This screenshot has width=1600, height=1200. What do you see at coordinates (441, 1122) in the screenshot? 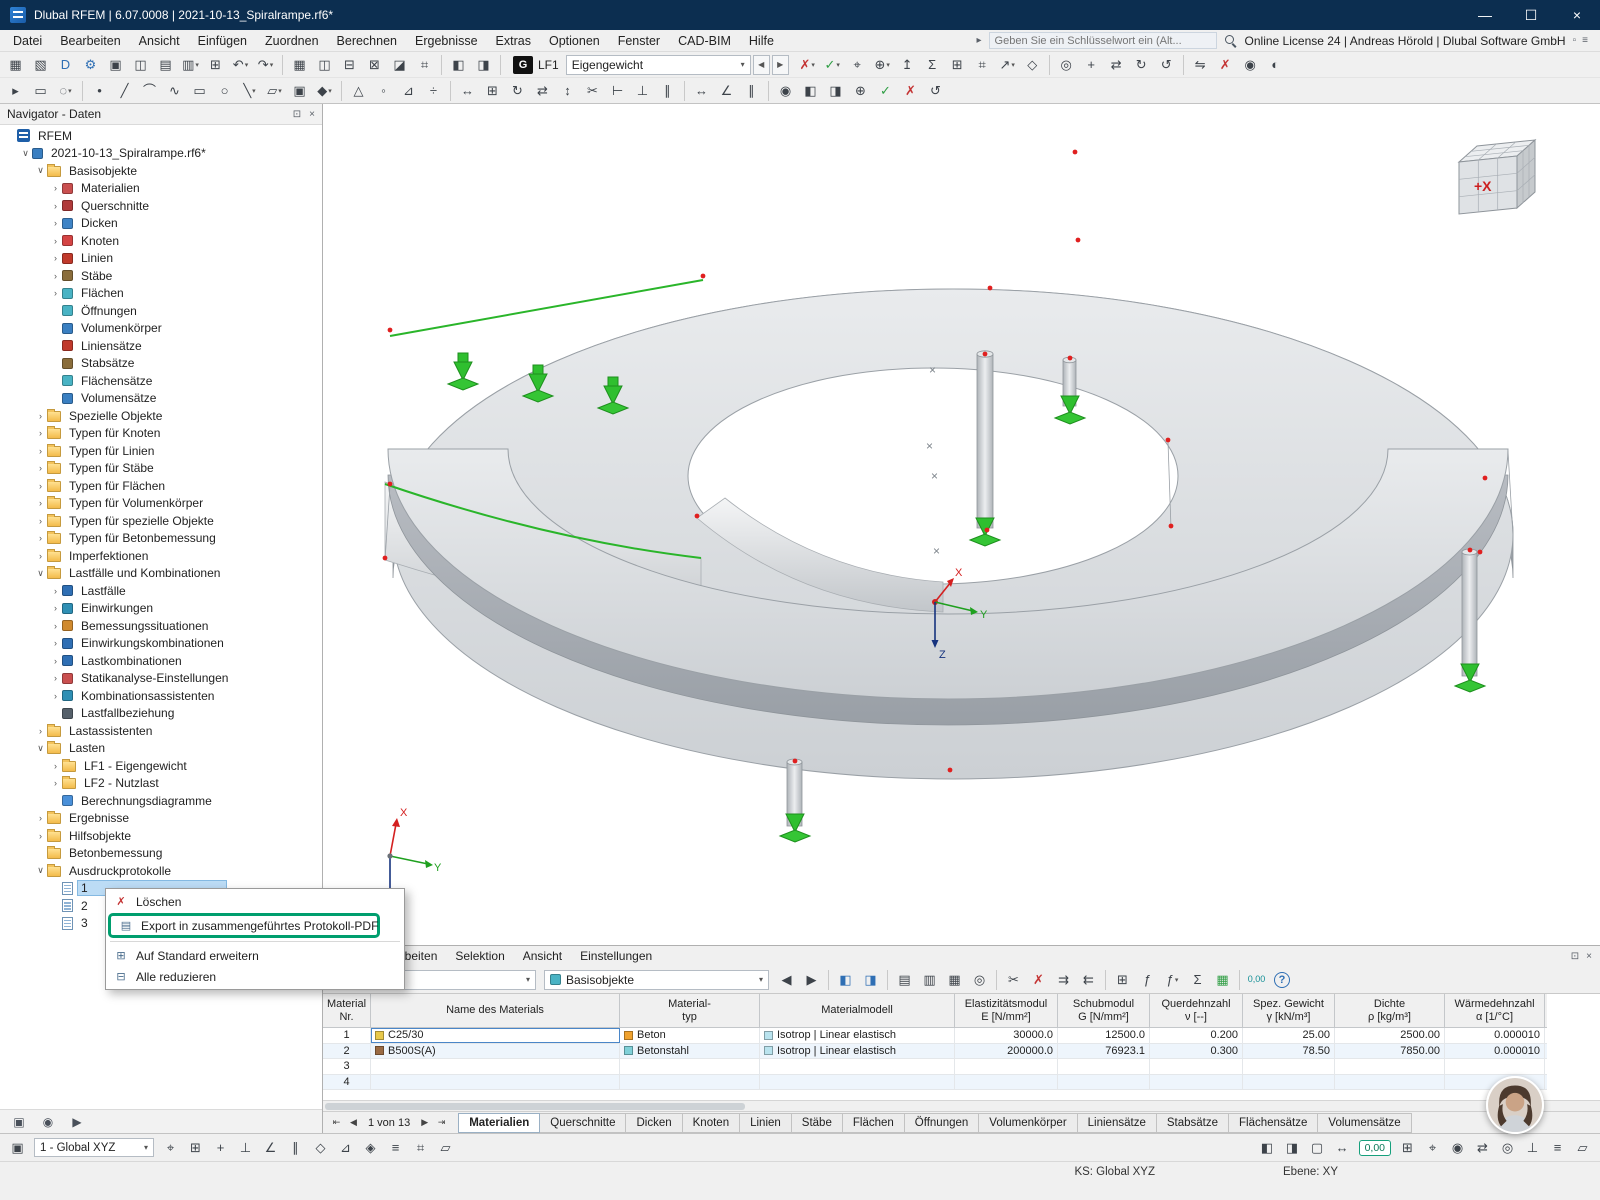
I see `last-page-button: ⇥` at bounding box center [441, 1122].